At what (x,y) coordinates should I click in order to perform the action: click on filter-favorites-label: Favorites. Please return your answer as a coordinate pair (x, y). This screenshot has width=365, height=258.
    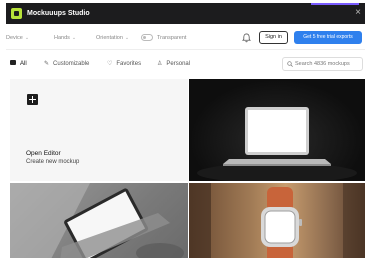
    Looking at the image, I should click on (129, 64).